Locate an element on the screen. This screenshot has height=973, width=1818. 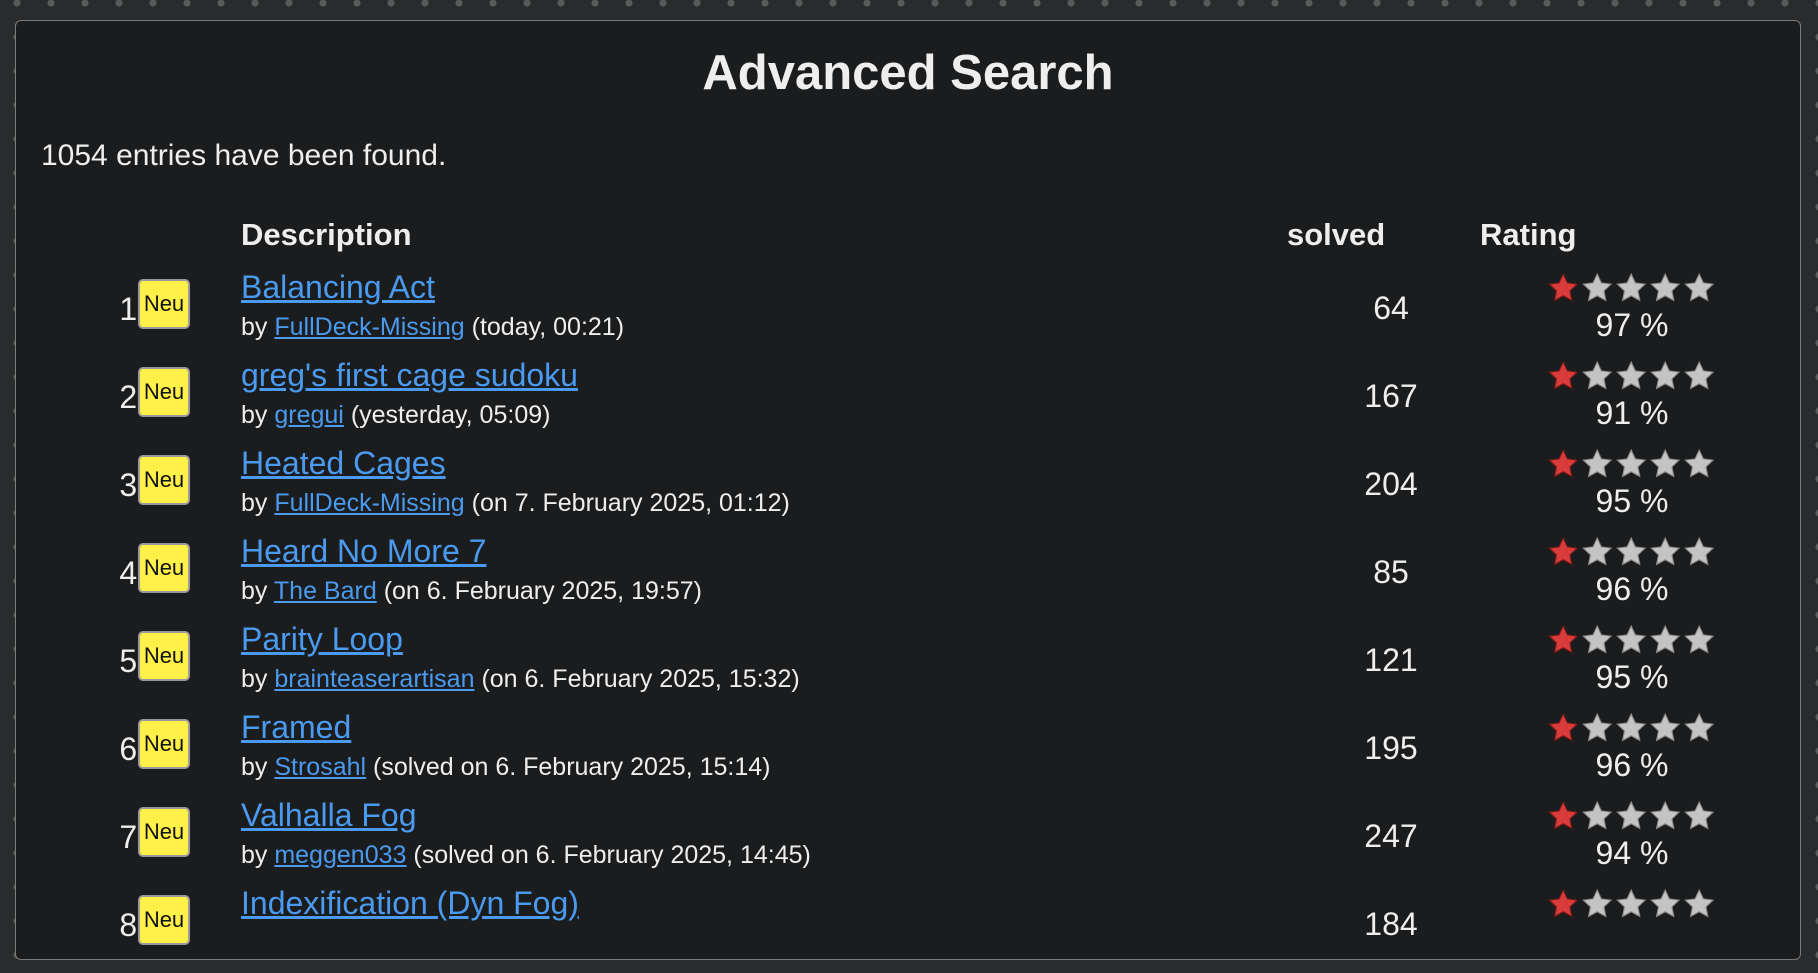
timestamp: (solved on 6. February 2025, 15:14) is located at coordinates (572, 767).